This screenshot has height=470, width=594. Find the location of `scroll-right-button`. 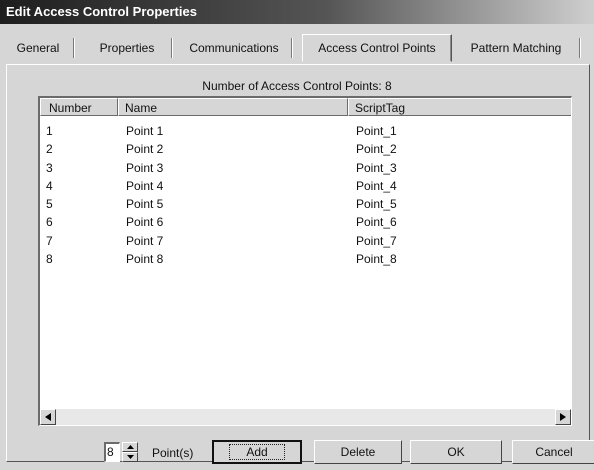

scroll-right-button is located at coordinates (563, 417).